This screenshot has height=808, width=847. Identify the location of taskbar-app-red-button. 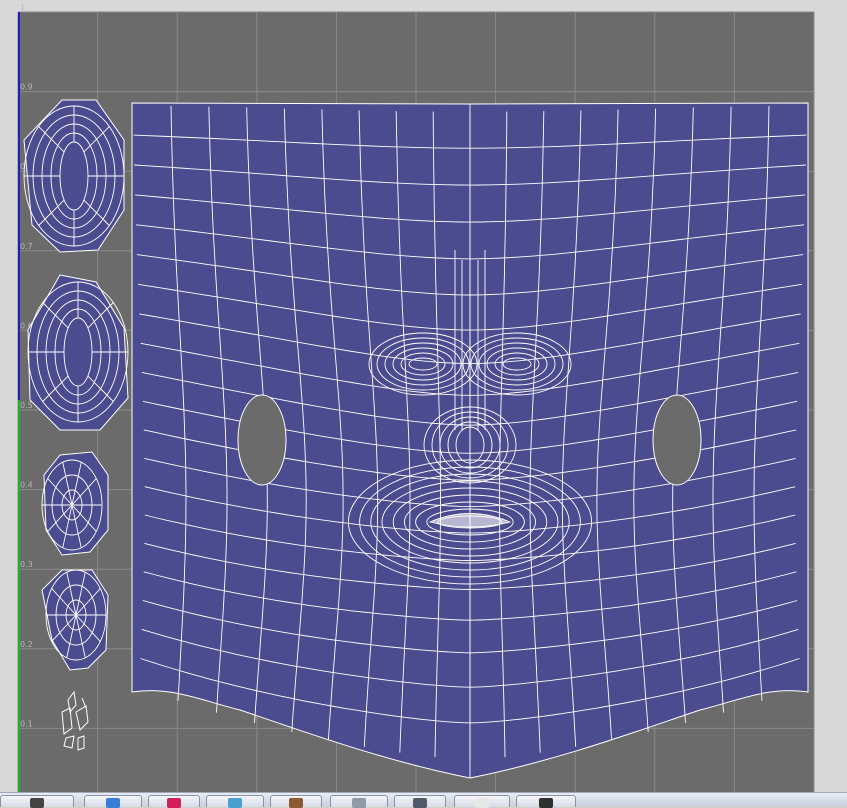
(174, 801).